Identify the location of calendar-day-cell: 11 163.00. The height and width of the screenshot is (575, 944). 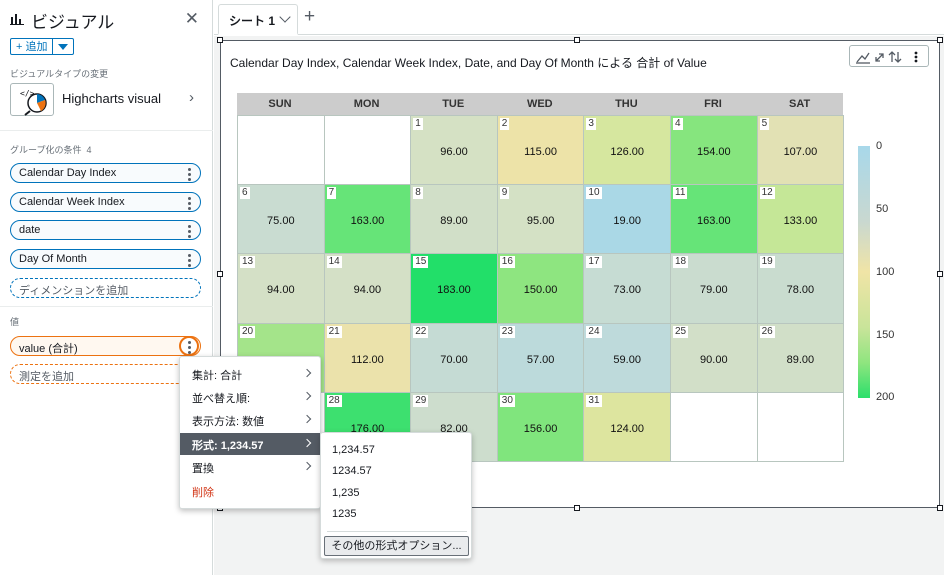
(714, 219).